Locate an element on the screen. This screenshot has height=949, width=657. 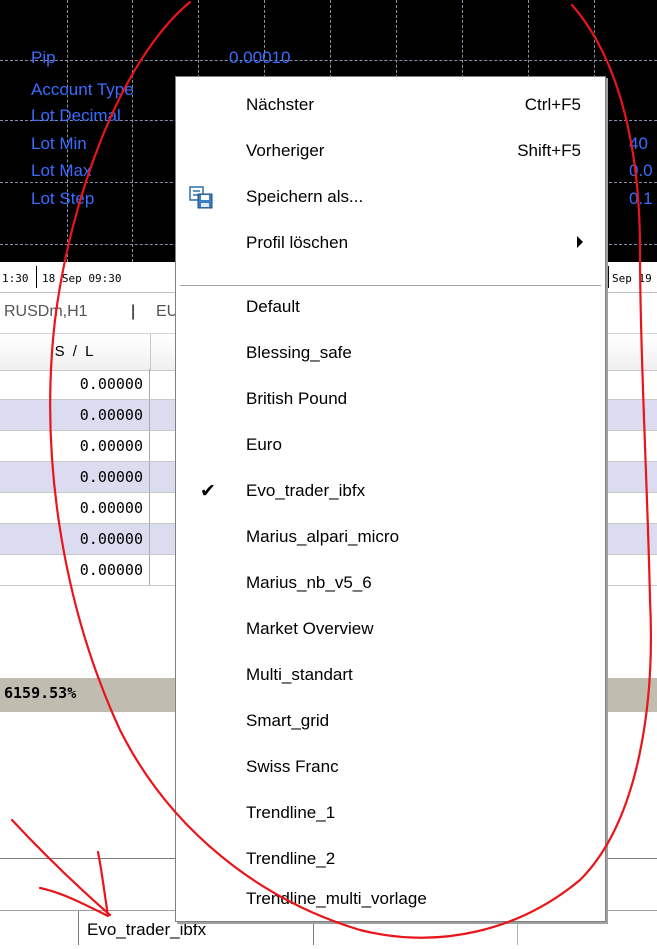
menu-item-delete-profile: Profil löschen is located at coordinates (390, 244).